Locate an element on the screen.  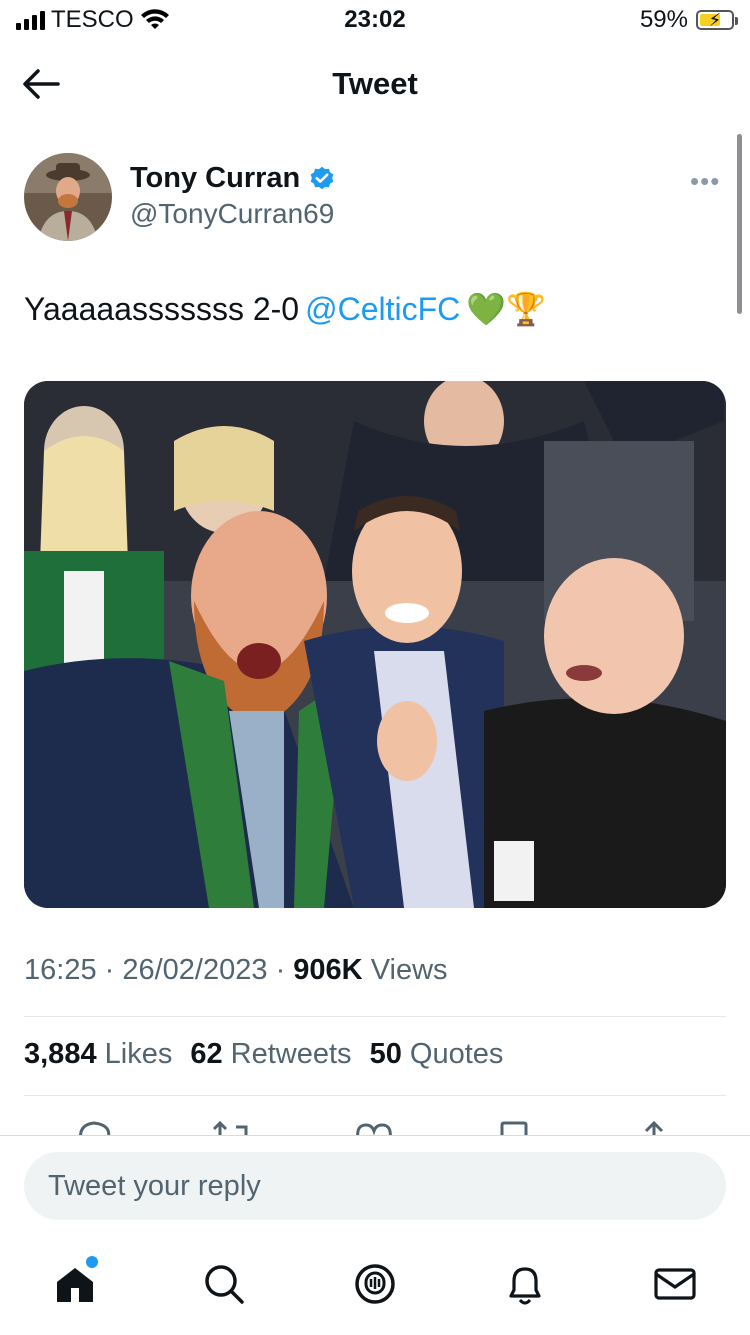
battery-indicator: 59% ⚡ is located at coordinates (688, 20).